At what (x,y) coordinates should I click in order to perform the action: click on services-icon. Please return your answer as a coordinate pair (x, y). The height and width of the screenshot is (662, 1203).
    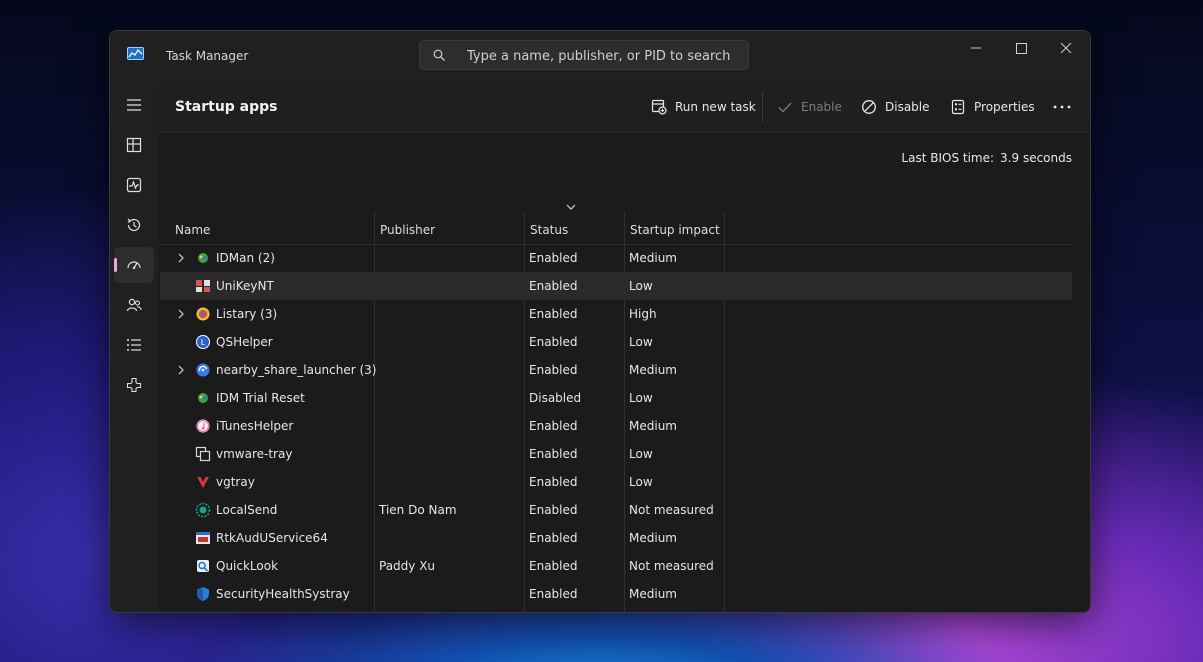
    Looking at the image, I should click on (134, 385).